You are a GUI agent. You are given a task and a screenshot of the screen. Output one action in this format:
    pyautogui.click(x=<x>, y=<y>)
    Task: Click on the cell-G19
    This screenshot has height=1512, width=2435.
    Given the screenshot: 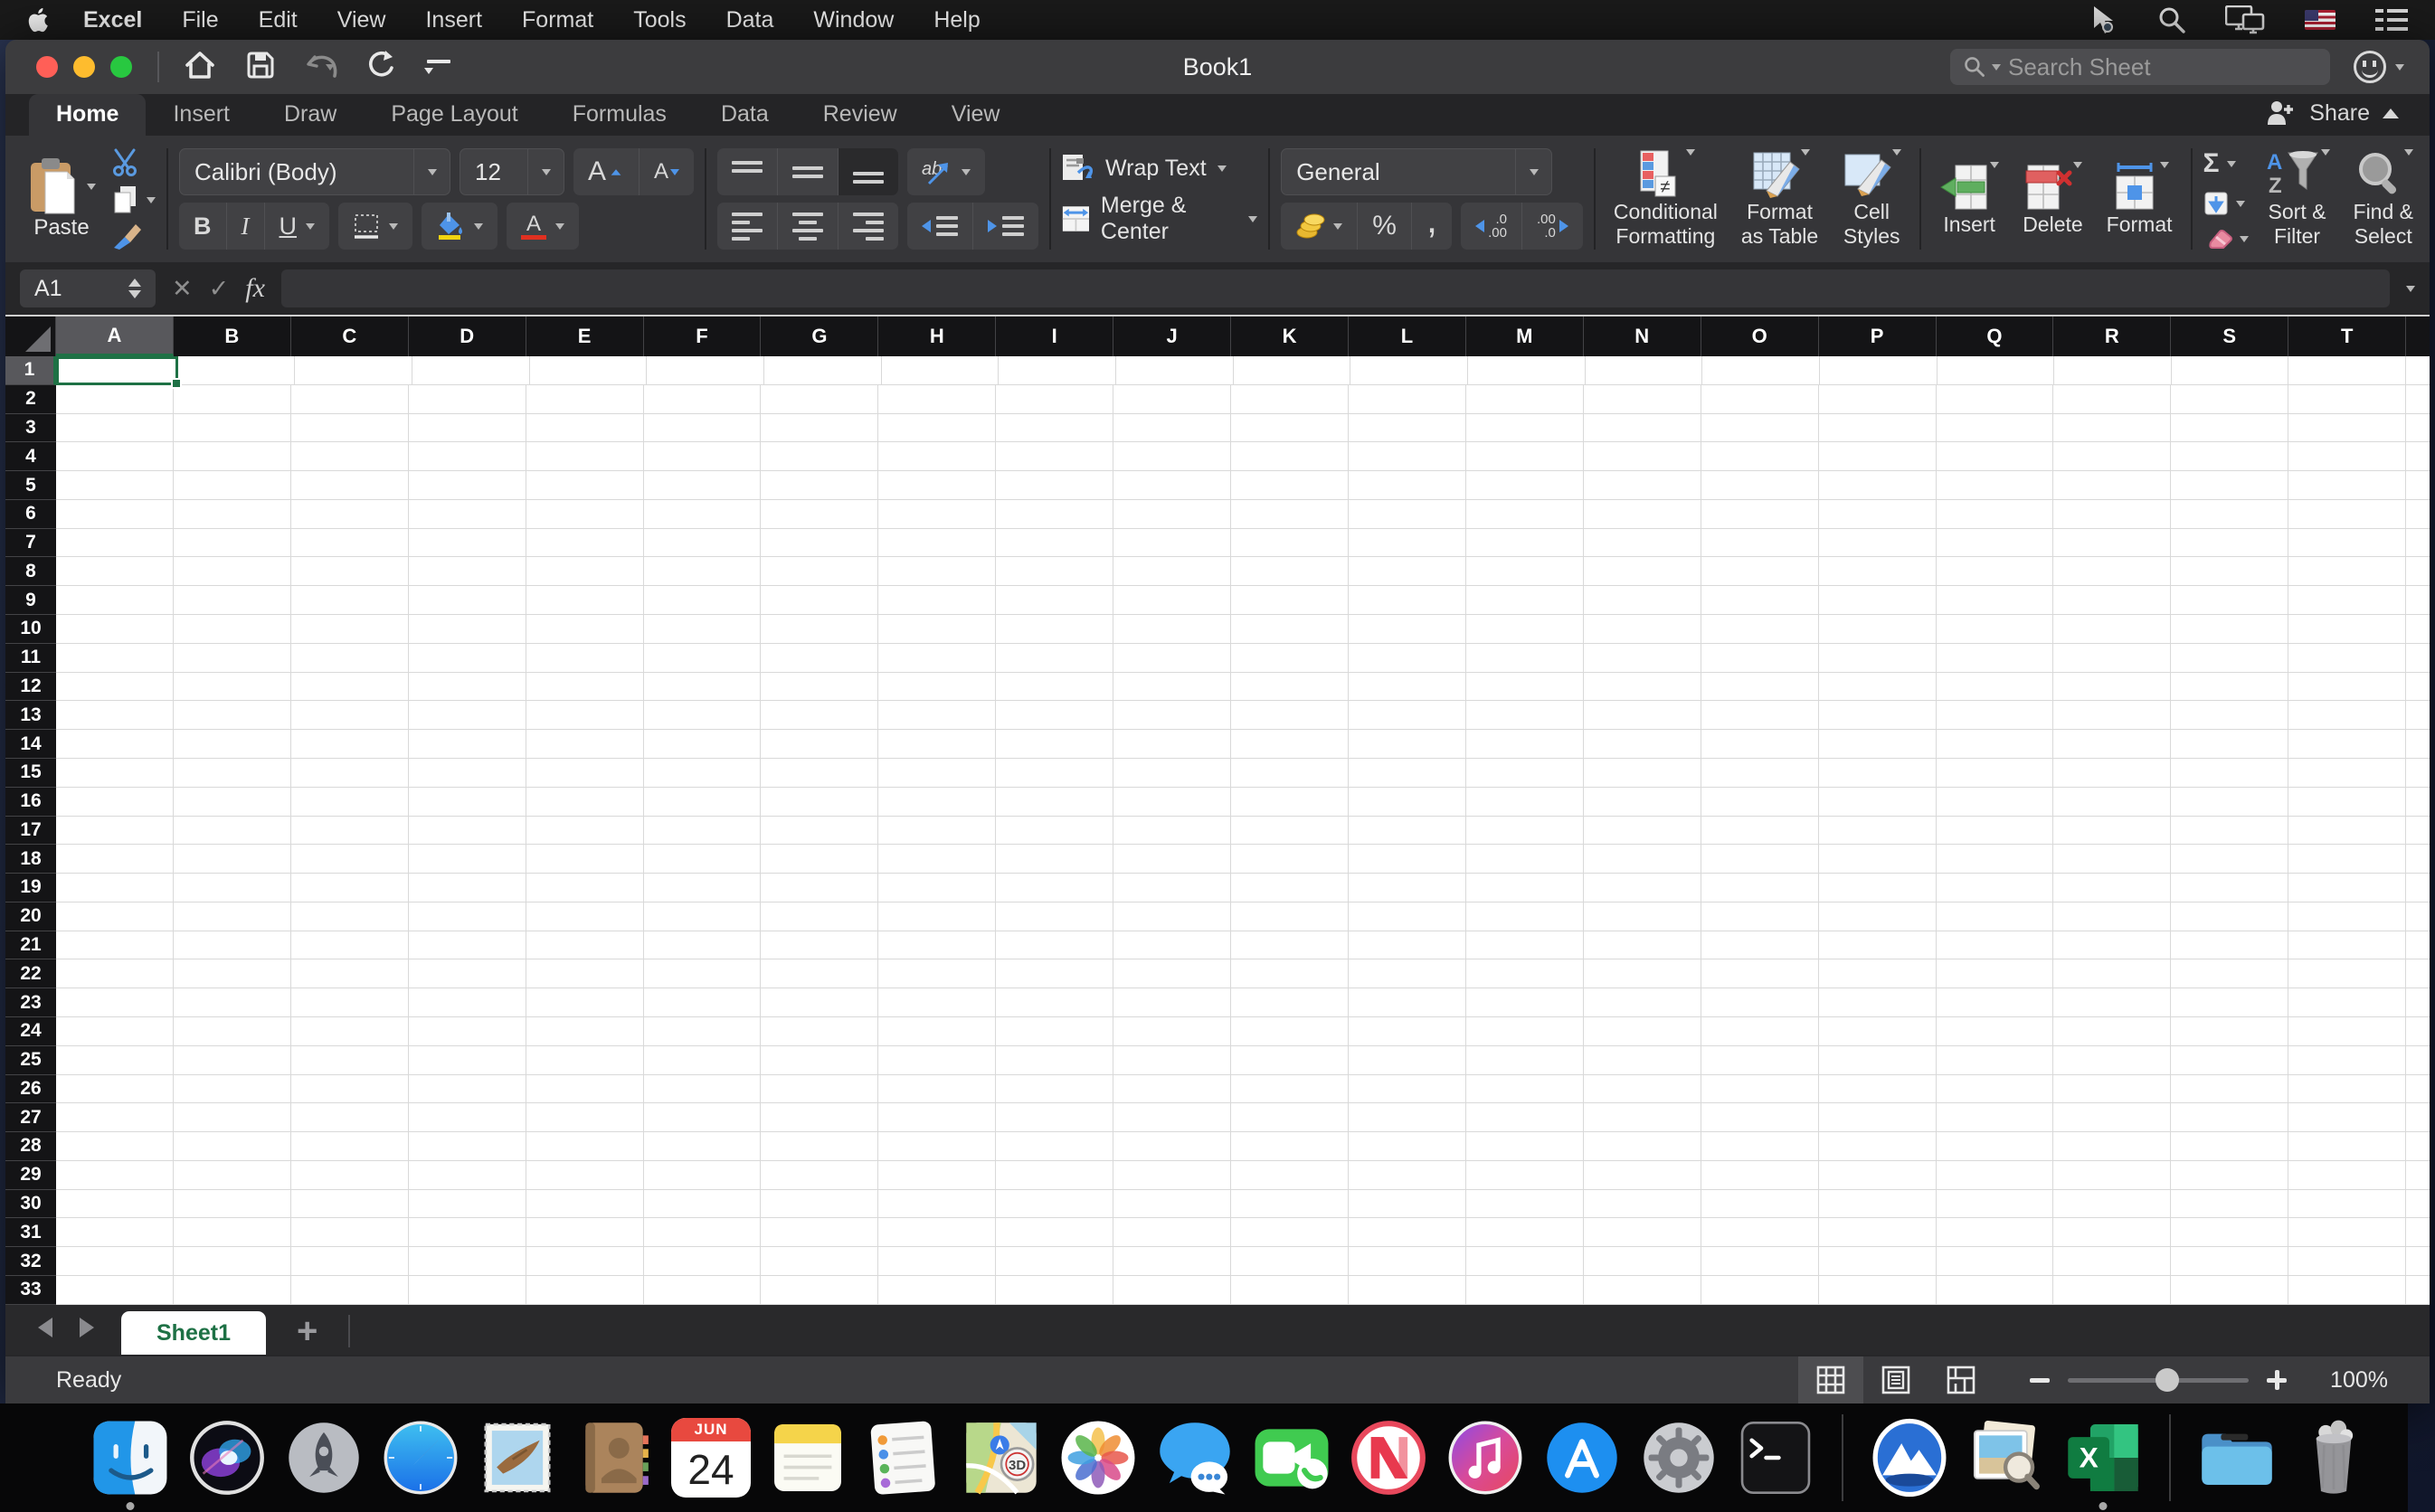 What is the action you would take?
    pyautogui.click(x=820, y=888)
    